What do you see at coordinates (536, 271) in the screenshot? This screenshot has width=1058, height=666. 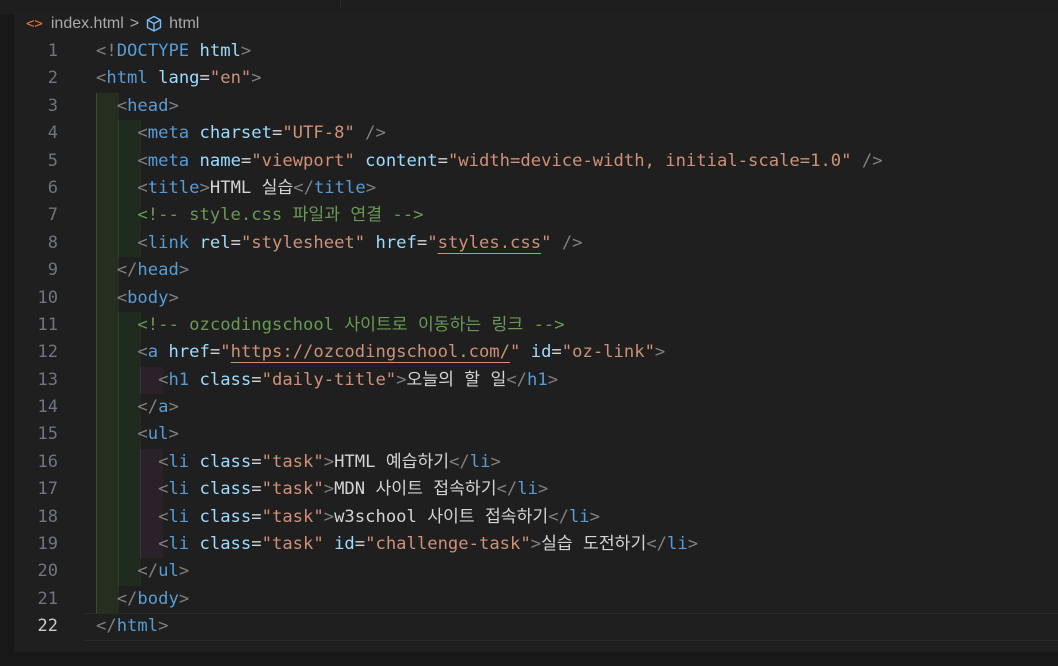 I see `code-line: 9 </head>` at bounding box center [536, 271].